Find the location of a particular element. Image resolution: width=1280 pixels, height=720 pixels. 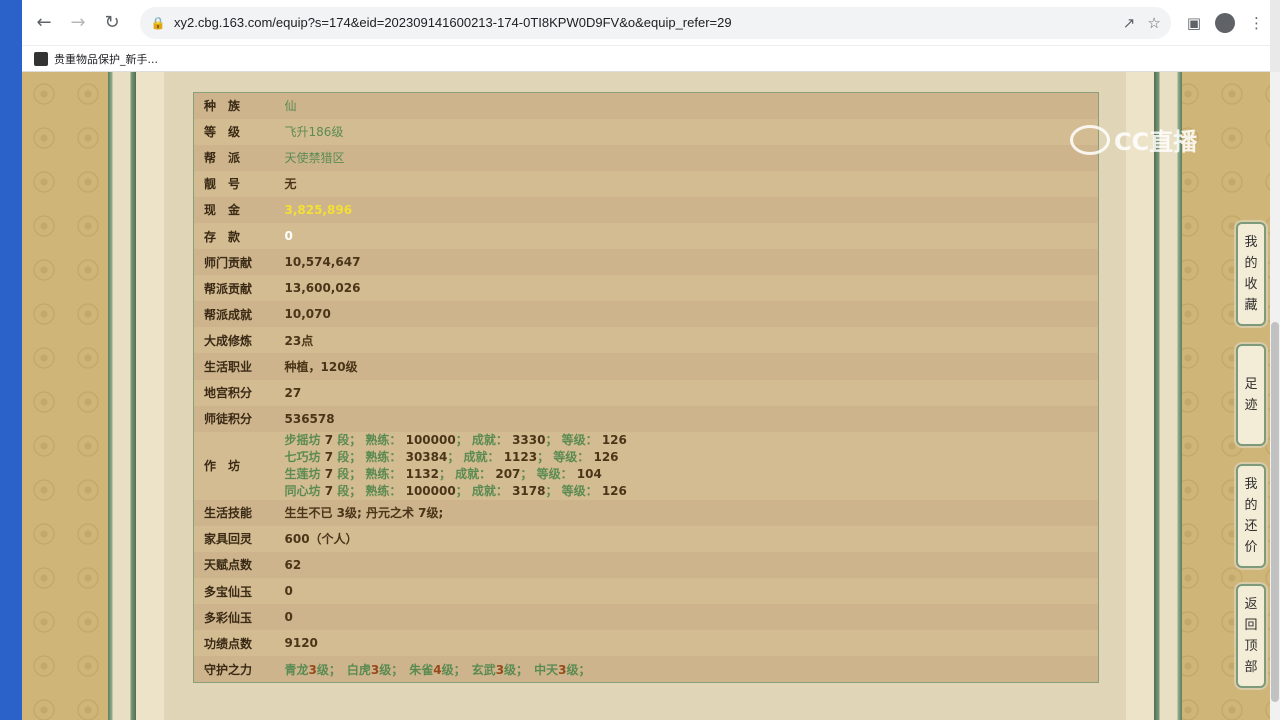

guard-level: 4 is located at coordinates (437, 669).